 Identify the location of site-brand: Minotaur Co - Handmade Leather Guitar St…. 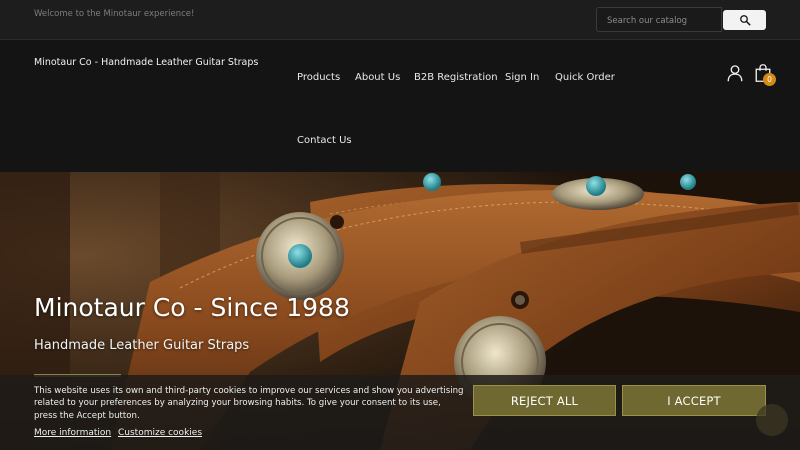
(146, 62).